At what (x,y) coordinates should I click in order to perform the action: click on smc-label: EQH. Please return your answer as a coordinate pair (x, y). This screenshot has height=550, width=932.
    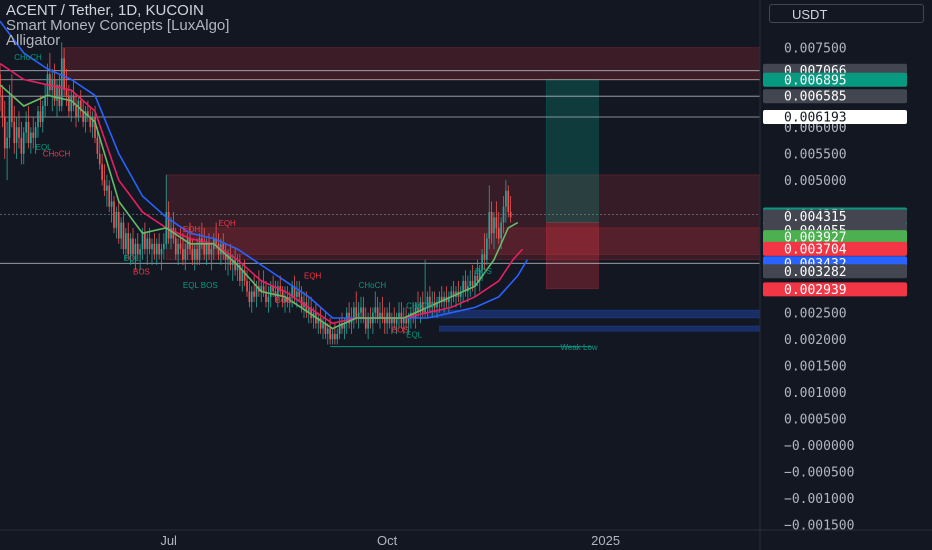
    Looking at the image, I should click on (313, 275).